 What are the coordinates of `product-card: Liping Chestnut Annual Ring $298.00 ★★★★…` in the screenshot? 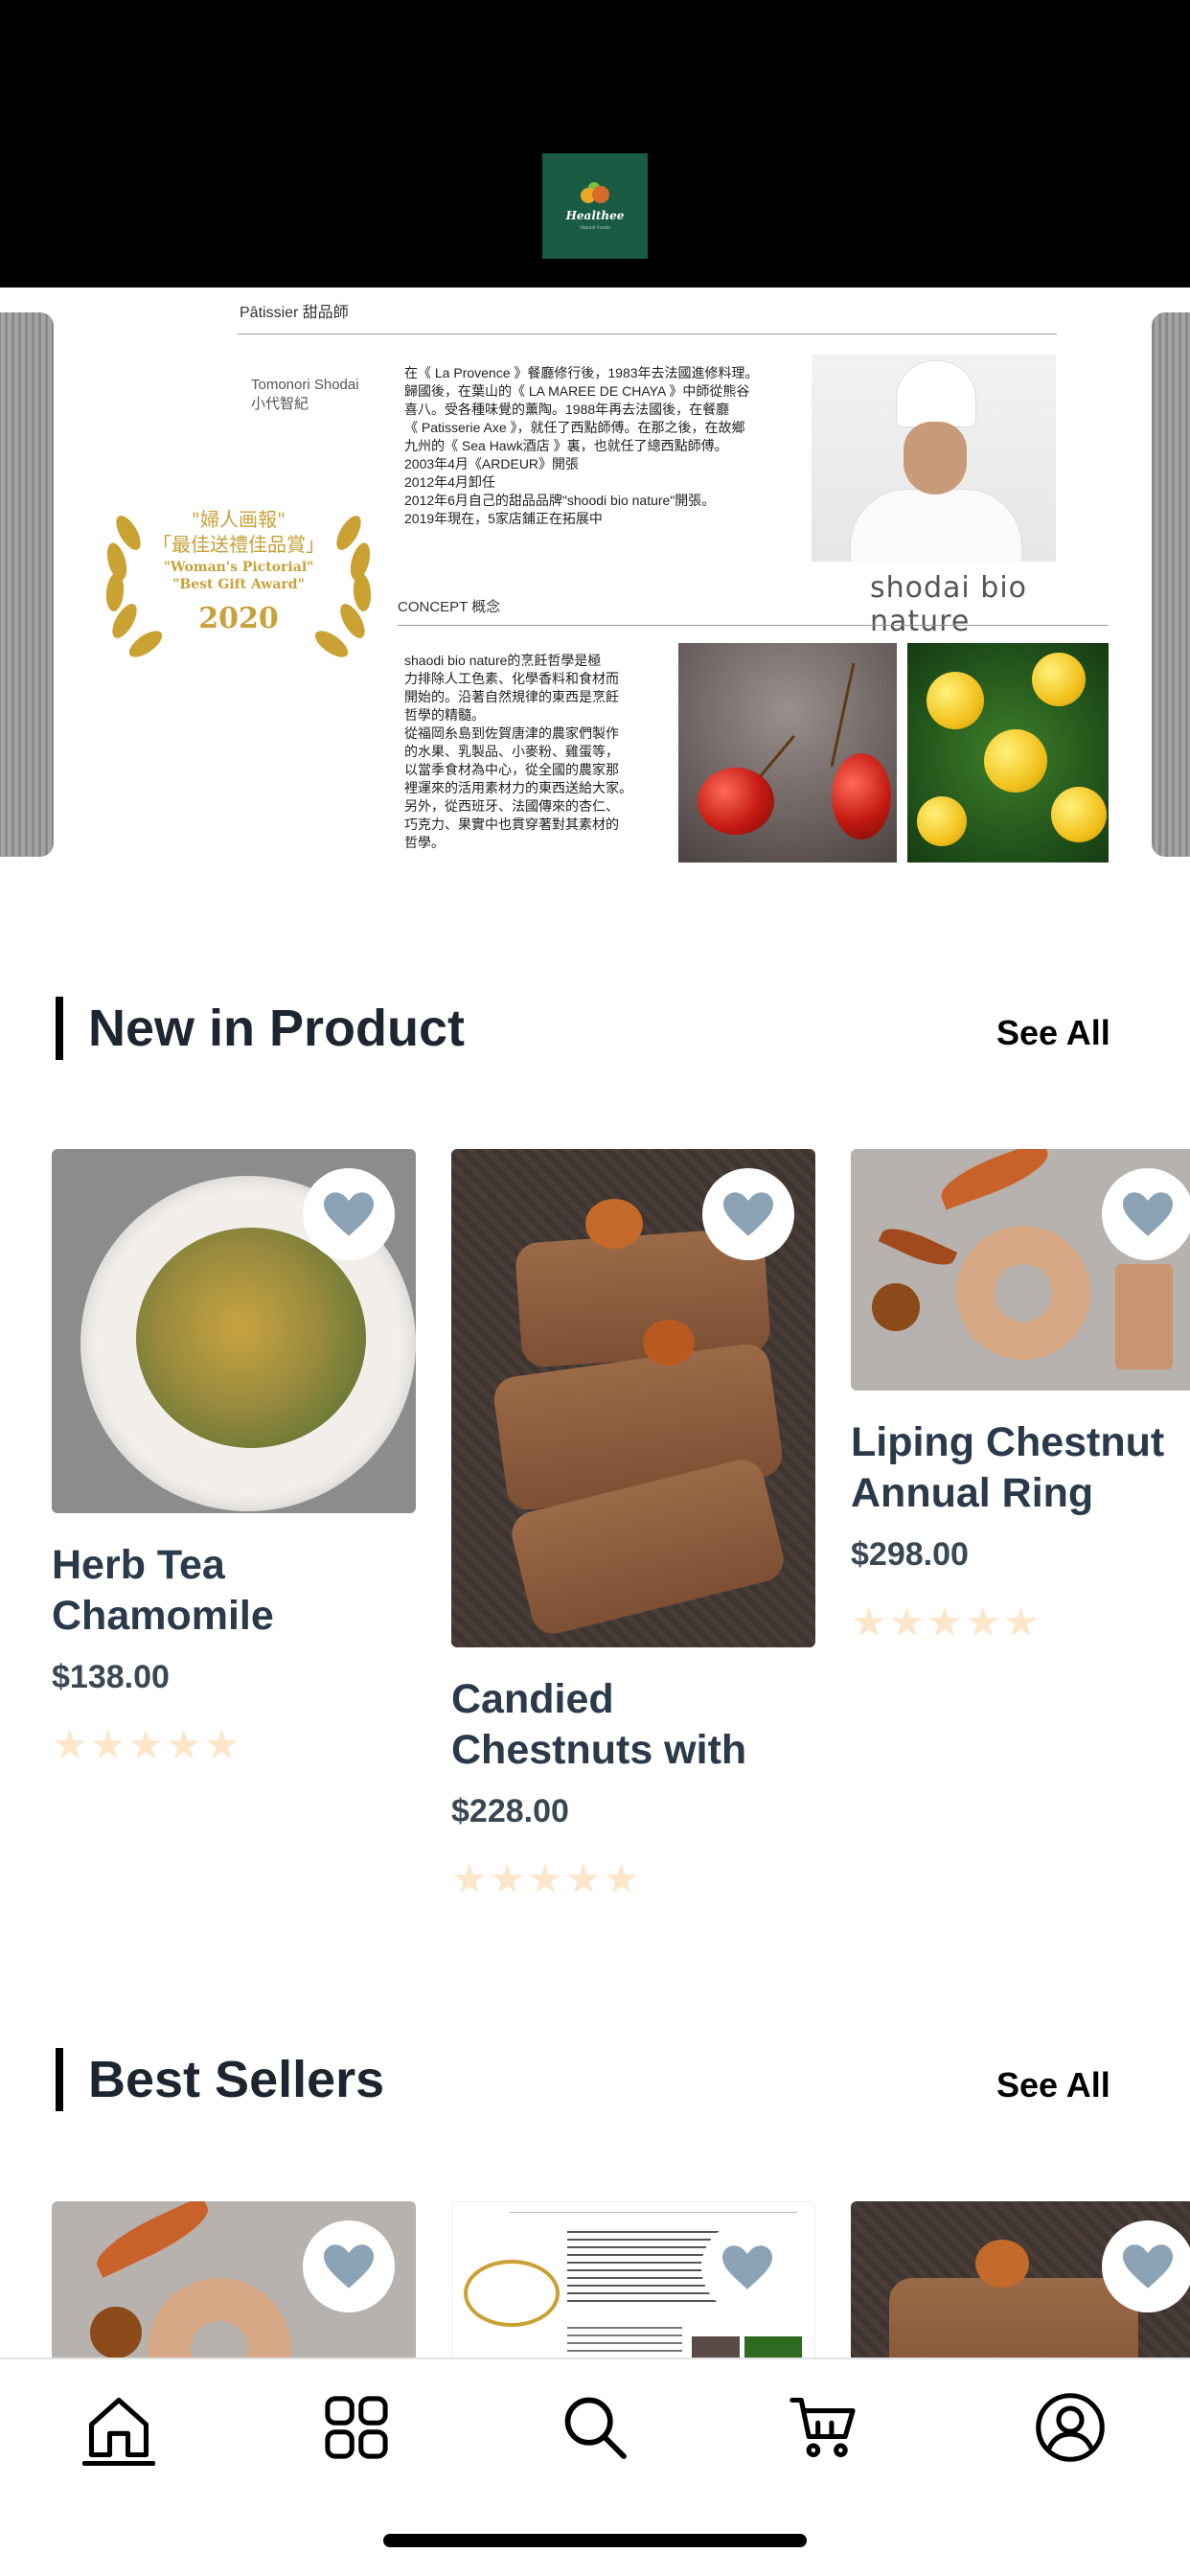 It's located at (1020, 1397).